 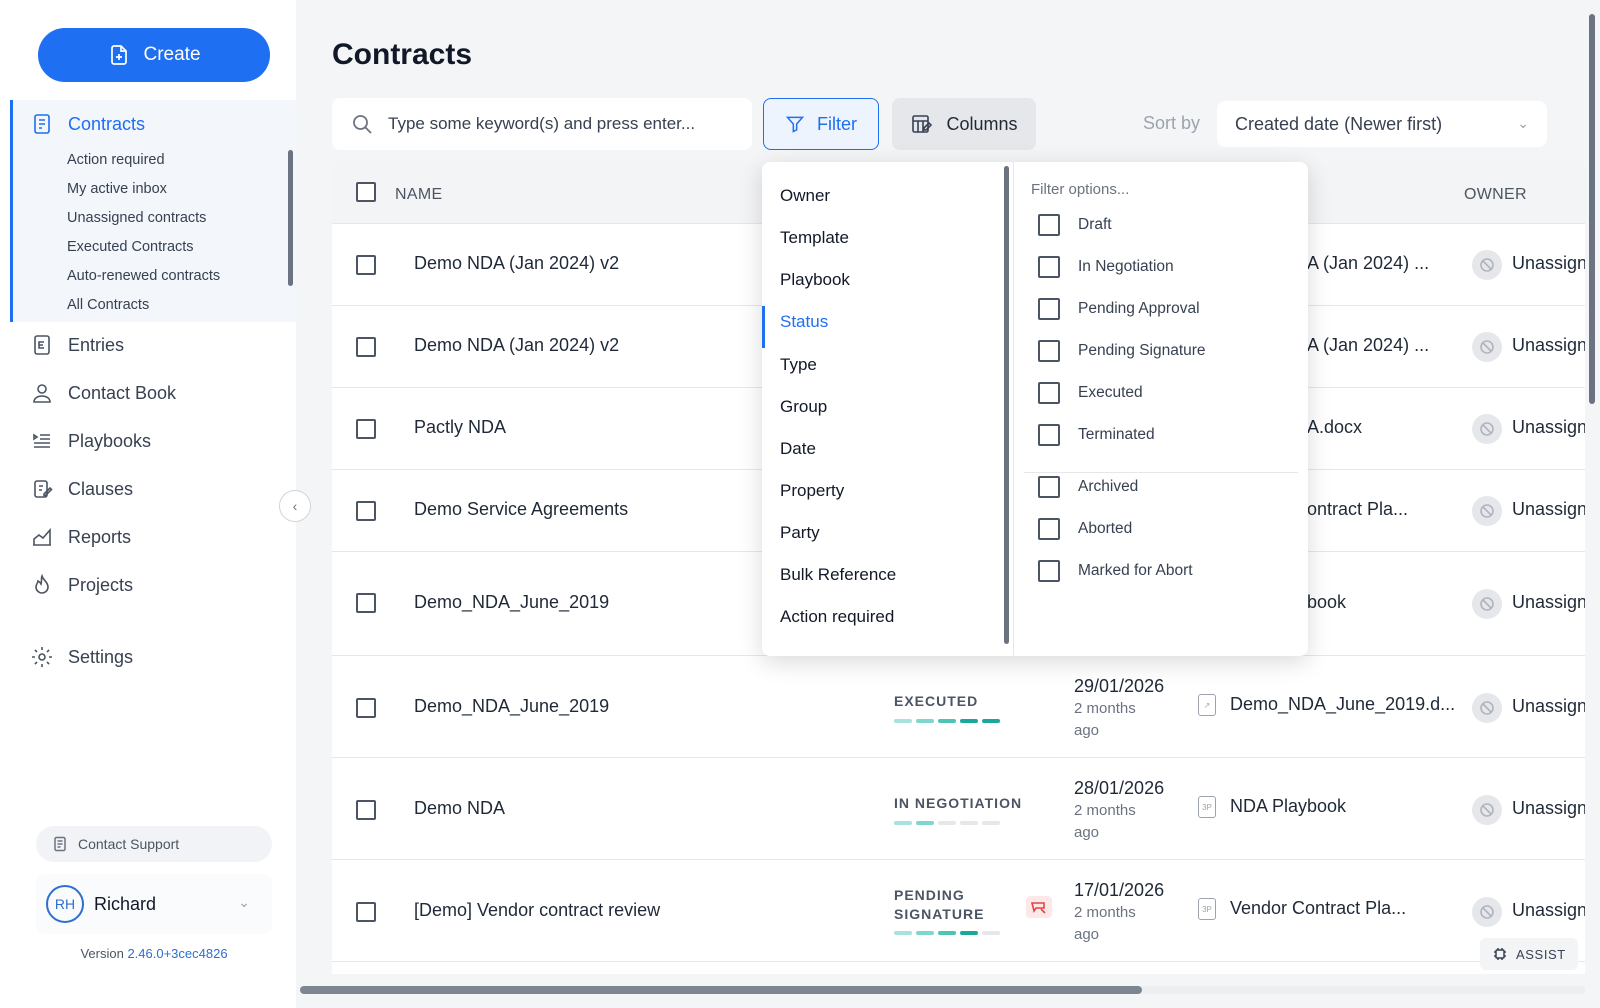 What do you see at coordinates (537, 910) in the screenshot?
I see `contract-name: [Demo] Vendor contract review` at bounding box center [537, 910].